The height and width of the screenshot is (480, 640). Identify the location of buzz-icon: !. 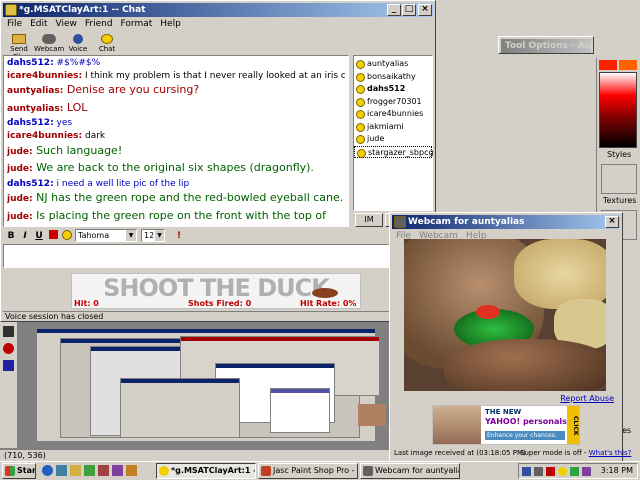
(179, 236).